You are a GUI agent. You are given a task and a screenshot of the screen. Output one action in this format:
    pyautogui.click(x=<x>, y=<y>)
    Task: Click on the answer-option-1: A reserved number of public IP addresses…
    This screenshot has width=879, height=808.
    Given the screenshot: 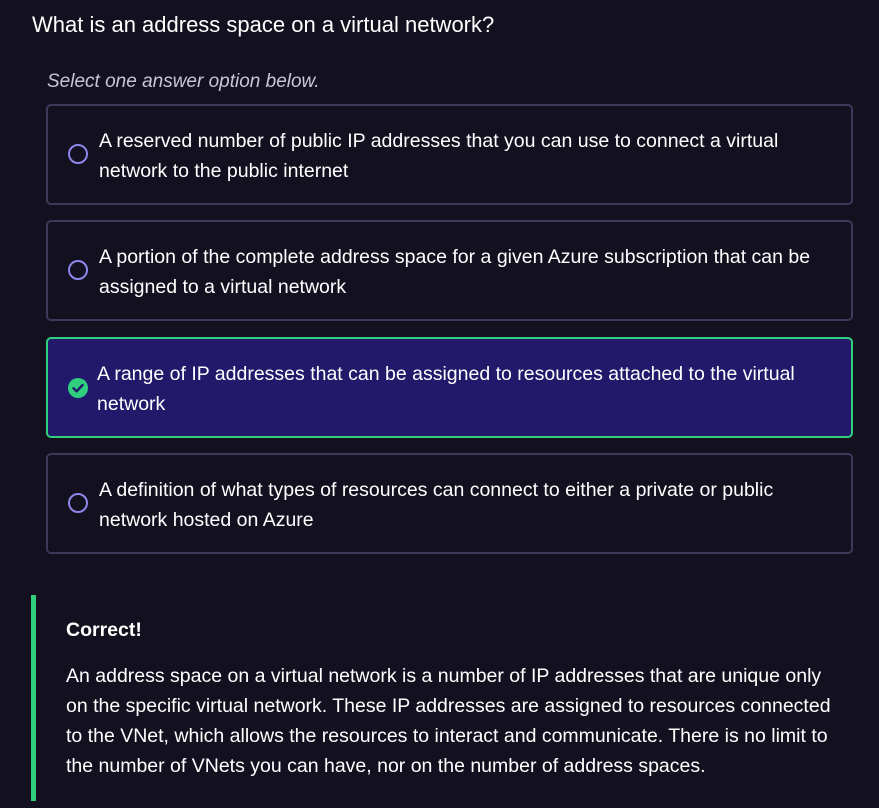 What is the action you would take?
    pyautogui.click(x=449, y=154)
    